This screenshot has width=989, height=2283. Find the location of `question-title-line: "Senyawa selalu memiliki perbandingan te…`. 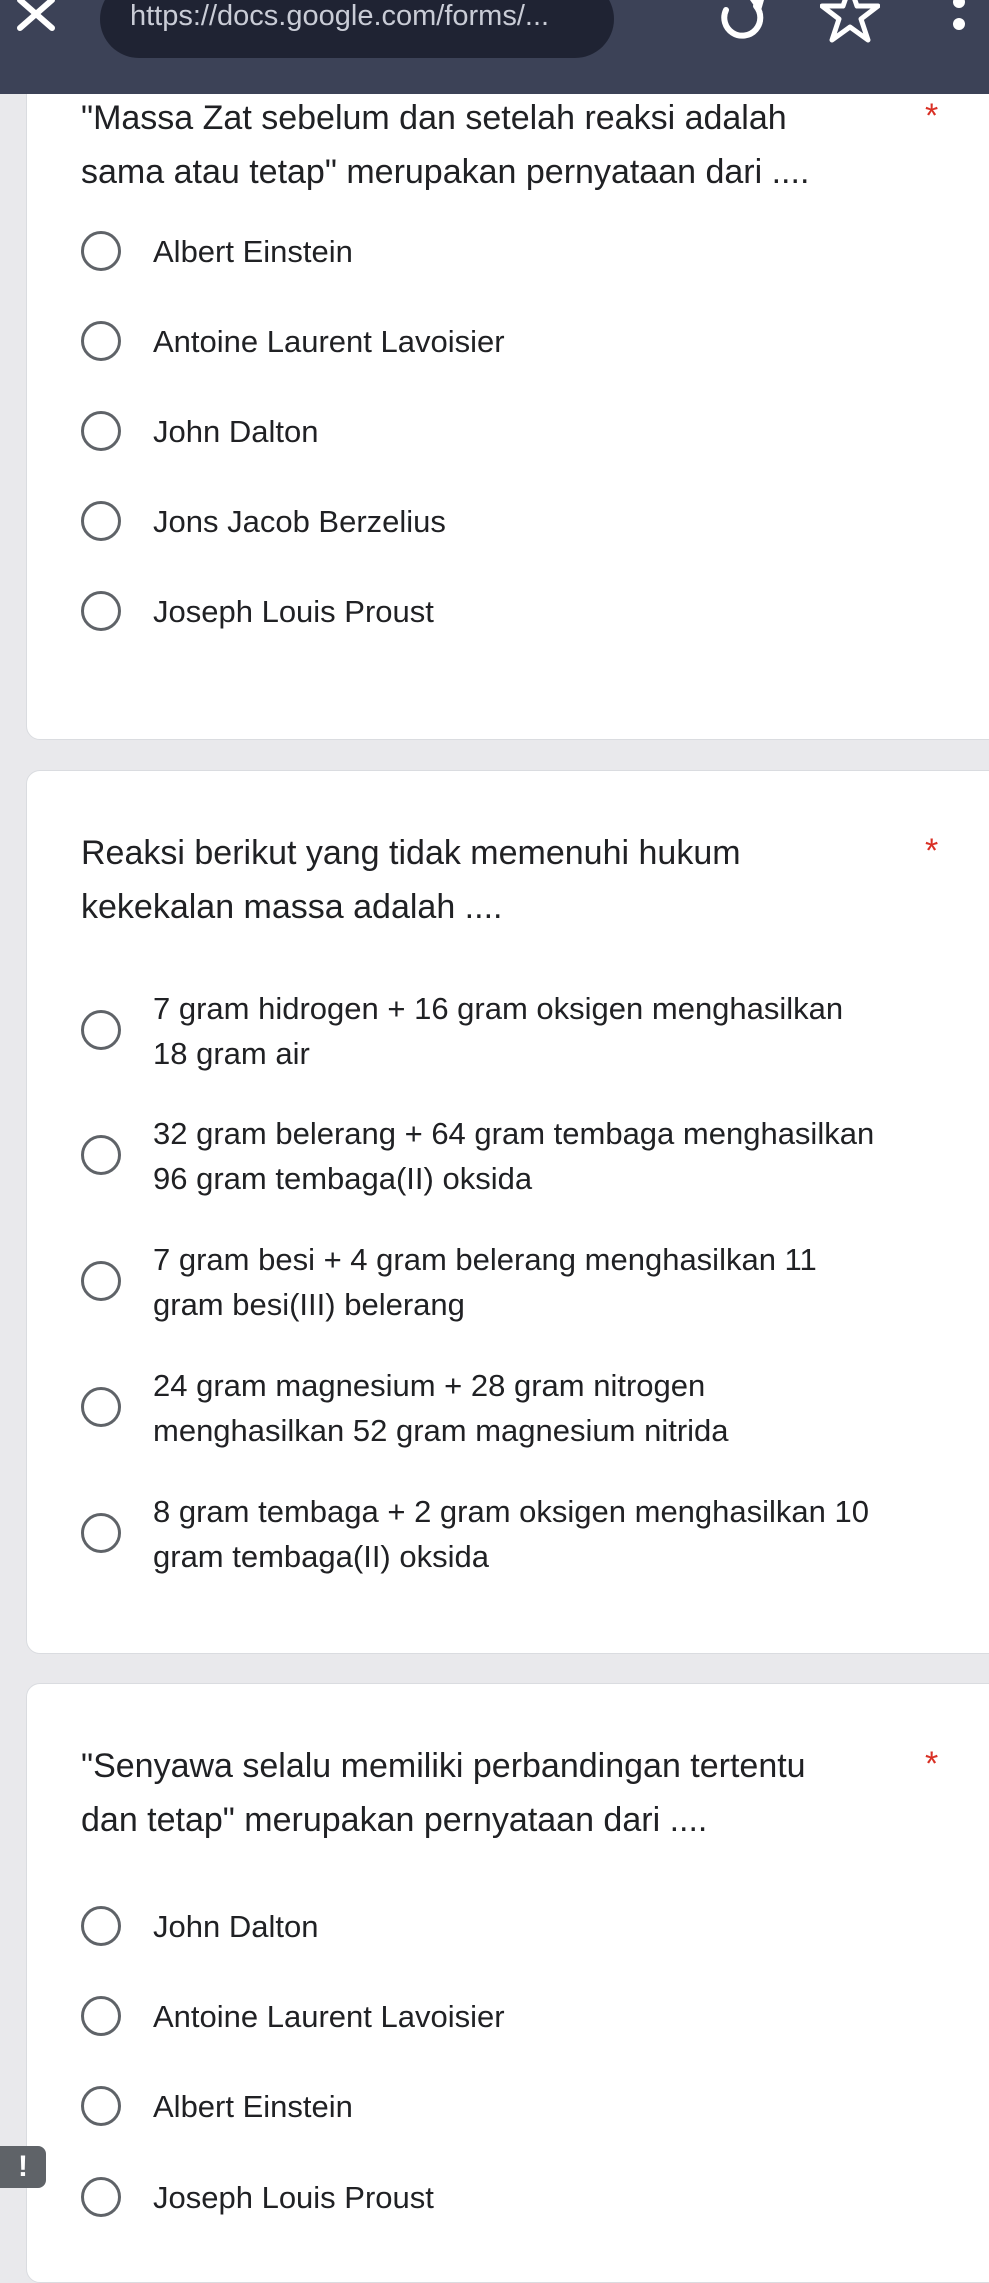

question-title-line: "Senyawa selalu memiliki perbandingan te… is located at coordinates (443, 1766).